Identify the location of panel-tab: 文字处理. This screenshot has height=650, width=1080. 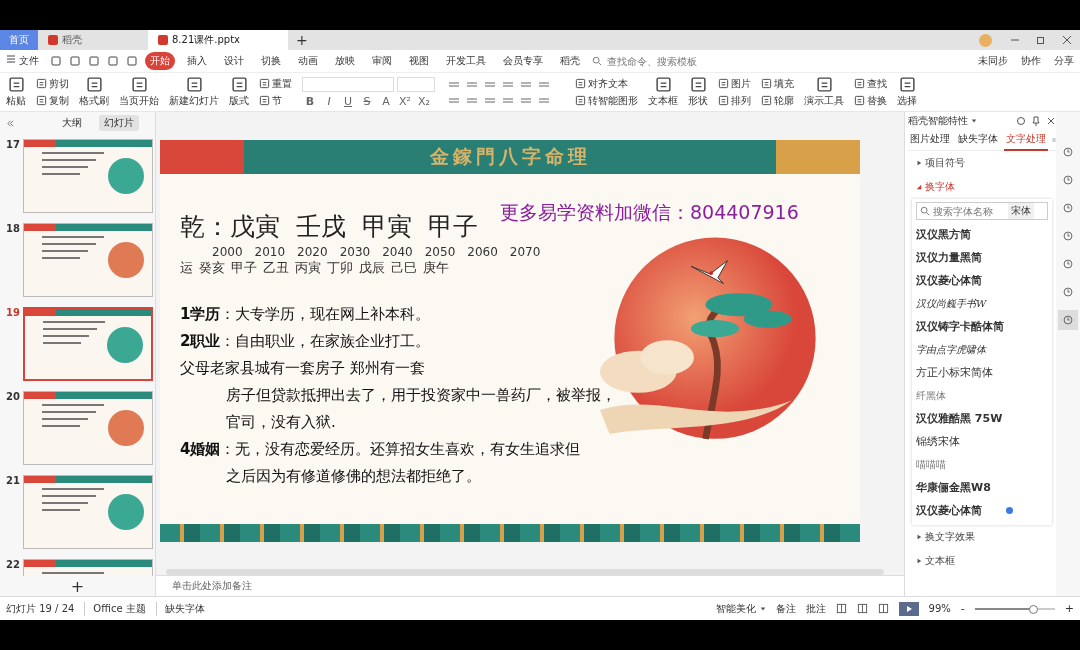
(1026, 140).